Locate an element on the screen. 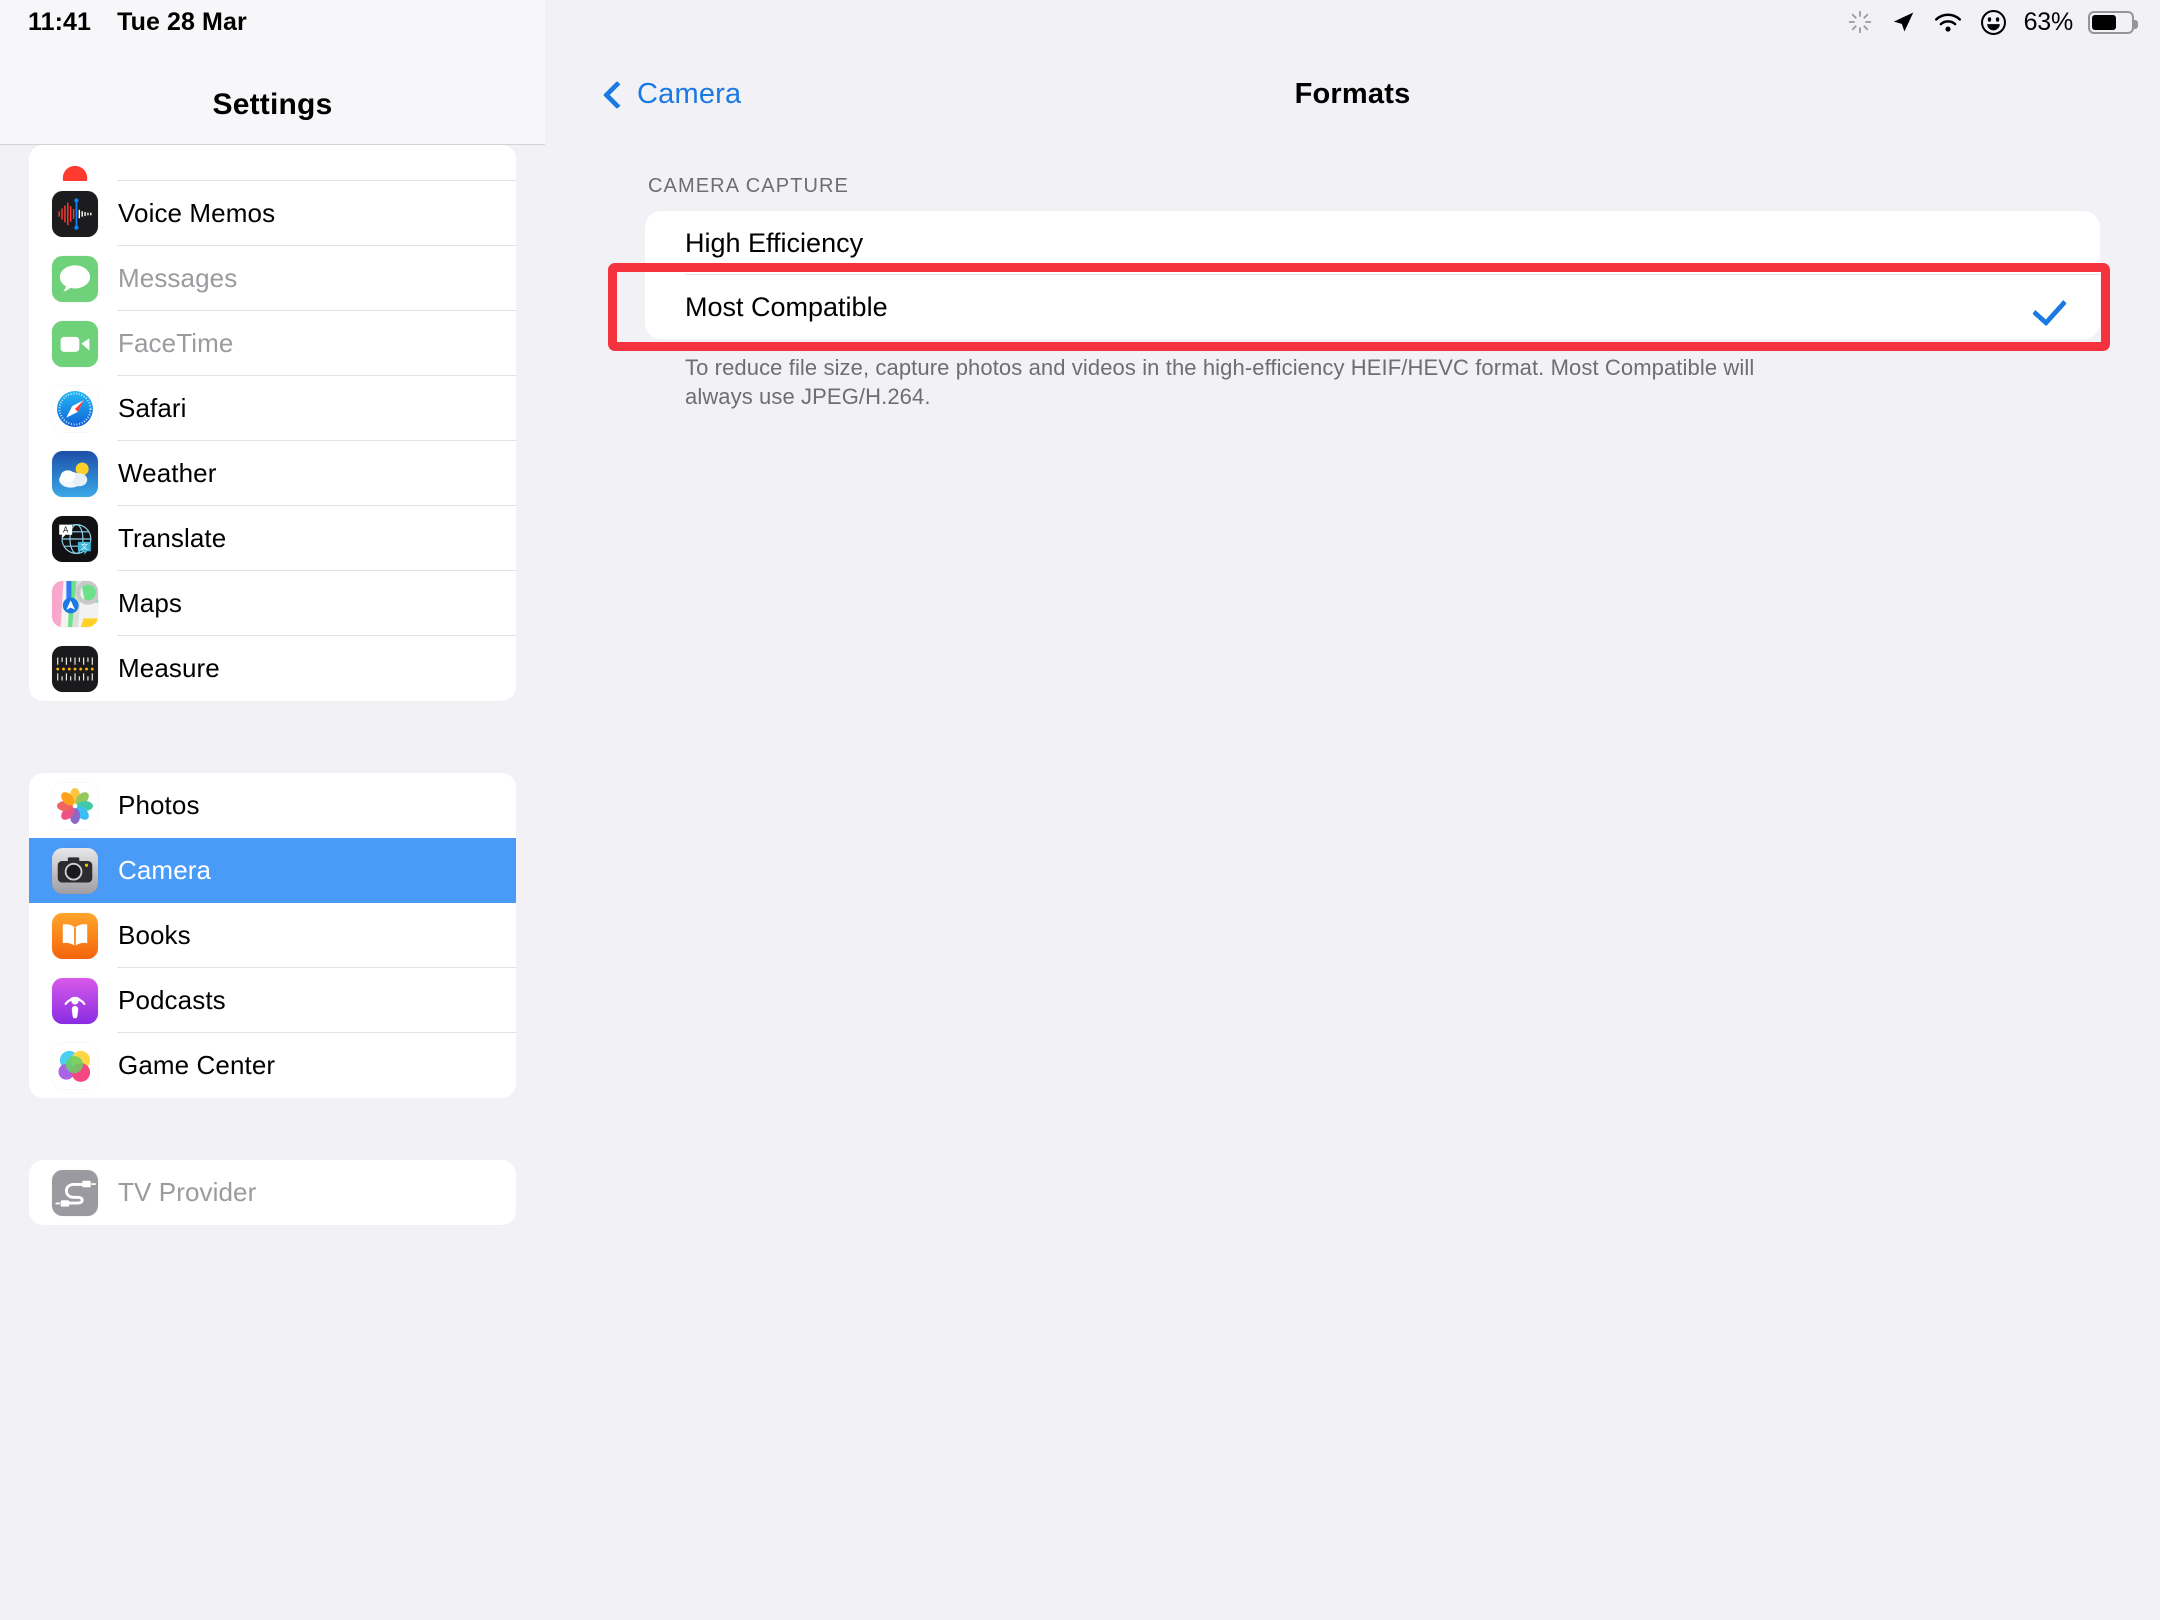 The image size is (2160, 1620). sidebar-item-books: Books is located at coordinates (272, 935).